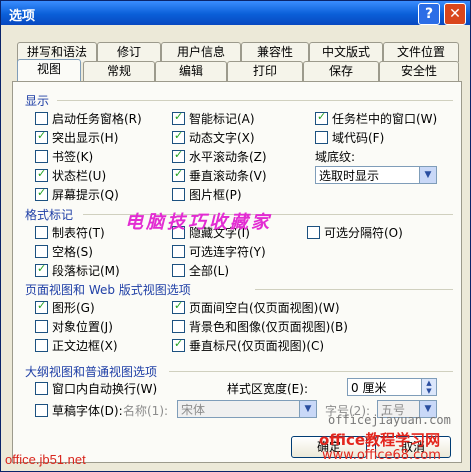 The width and height of the screenshot is (471, 472). What do you see at coordinates (389, 420) in the screenshot?
I see `watermark-site: officejiayuan.com` at bounding box center [389, 420].